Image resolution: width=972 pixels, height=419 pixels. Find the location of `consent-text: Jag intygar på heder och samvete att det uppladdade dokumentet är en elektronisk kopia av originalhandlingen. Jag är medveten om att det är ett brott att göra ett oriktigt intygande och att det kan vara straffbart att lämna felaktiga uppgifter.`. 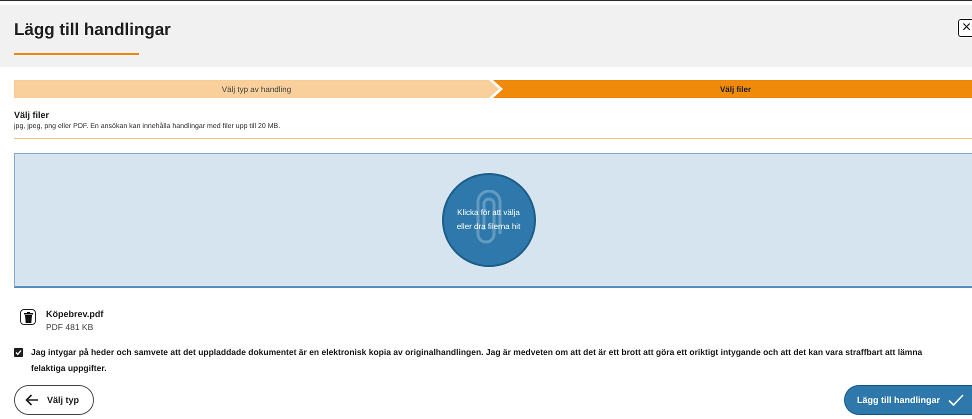

consent-text: Jag intygar på heder och samvete att det uppladdade dokumentet är en elektronisk kopia av originalhandlingen. Jag är medveten om att det är ett brott att göra ett oriktigt intygande och att det kan vara straffbart att lämna felaktiga uppgifter. is located at coordinates (477, 360).